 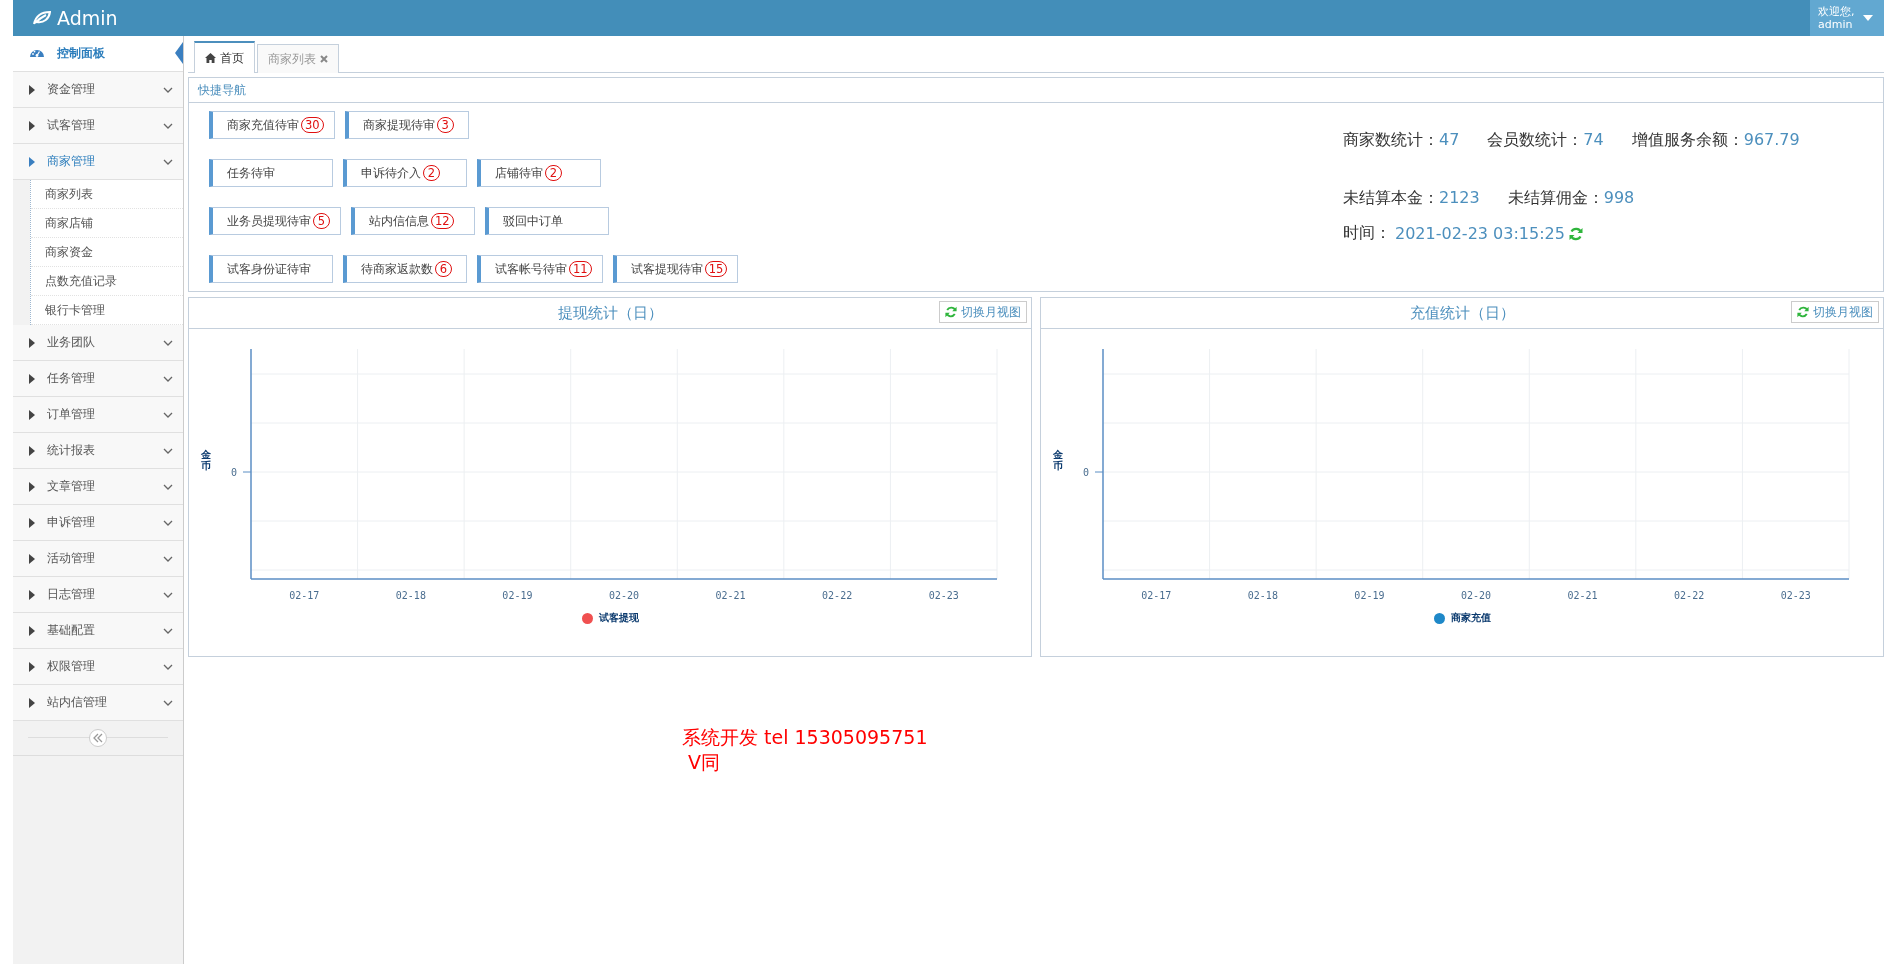 What do you see at coordinates (98, 90) in the screenshot?
I see `sidebar-item: 资金管理` at bounding box center [98, 90].